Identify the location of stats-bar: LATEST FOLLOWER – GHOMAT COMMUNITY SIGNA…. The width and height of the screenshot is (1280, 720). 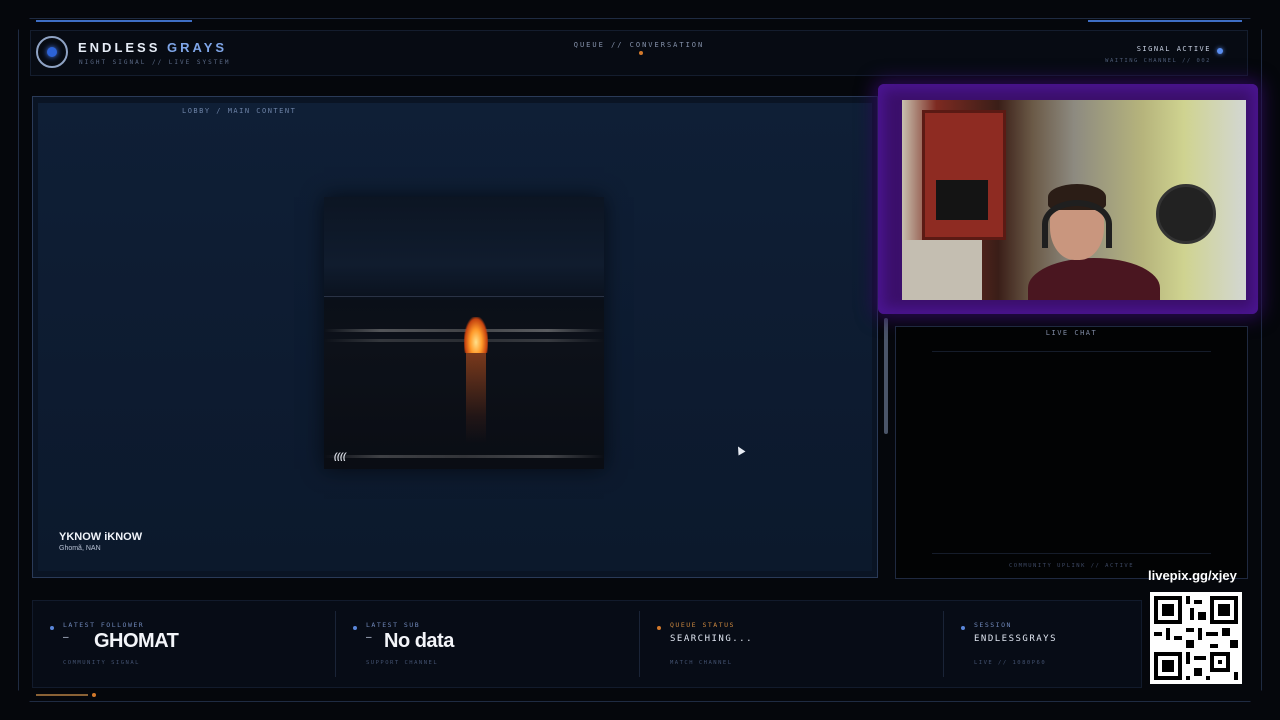
(587, 644).